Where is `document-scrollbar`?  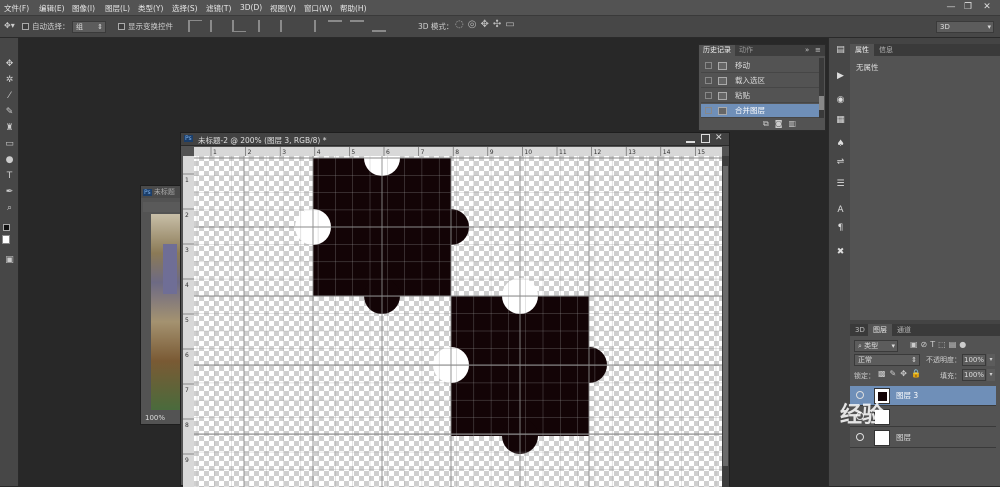 document-scrollbar is located at coordinates (725, 321).